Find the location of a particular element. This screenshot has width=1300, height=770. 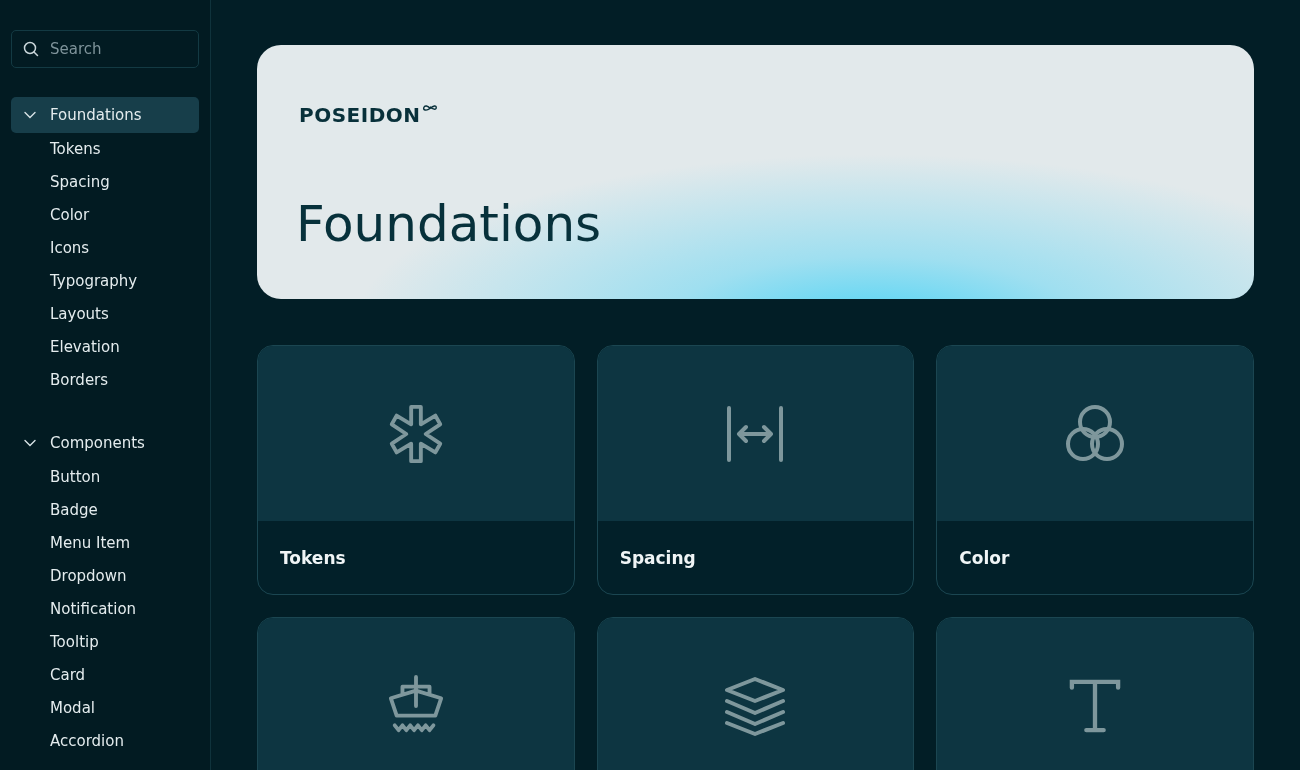

nav-item: Notification is located at coordinates (105, 609).